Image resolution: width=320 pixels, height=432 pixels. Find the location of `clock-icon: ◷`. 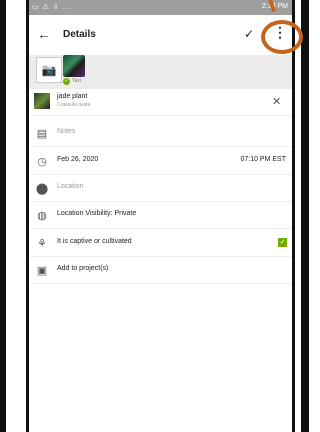

clock-icon: ◷ is located at coordinates (42, 161).